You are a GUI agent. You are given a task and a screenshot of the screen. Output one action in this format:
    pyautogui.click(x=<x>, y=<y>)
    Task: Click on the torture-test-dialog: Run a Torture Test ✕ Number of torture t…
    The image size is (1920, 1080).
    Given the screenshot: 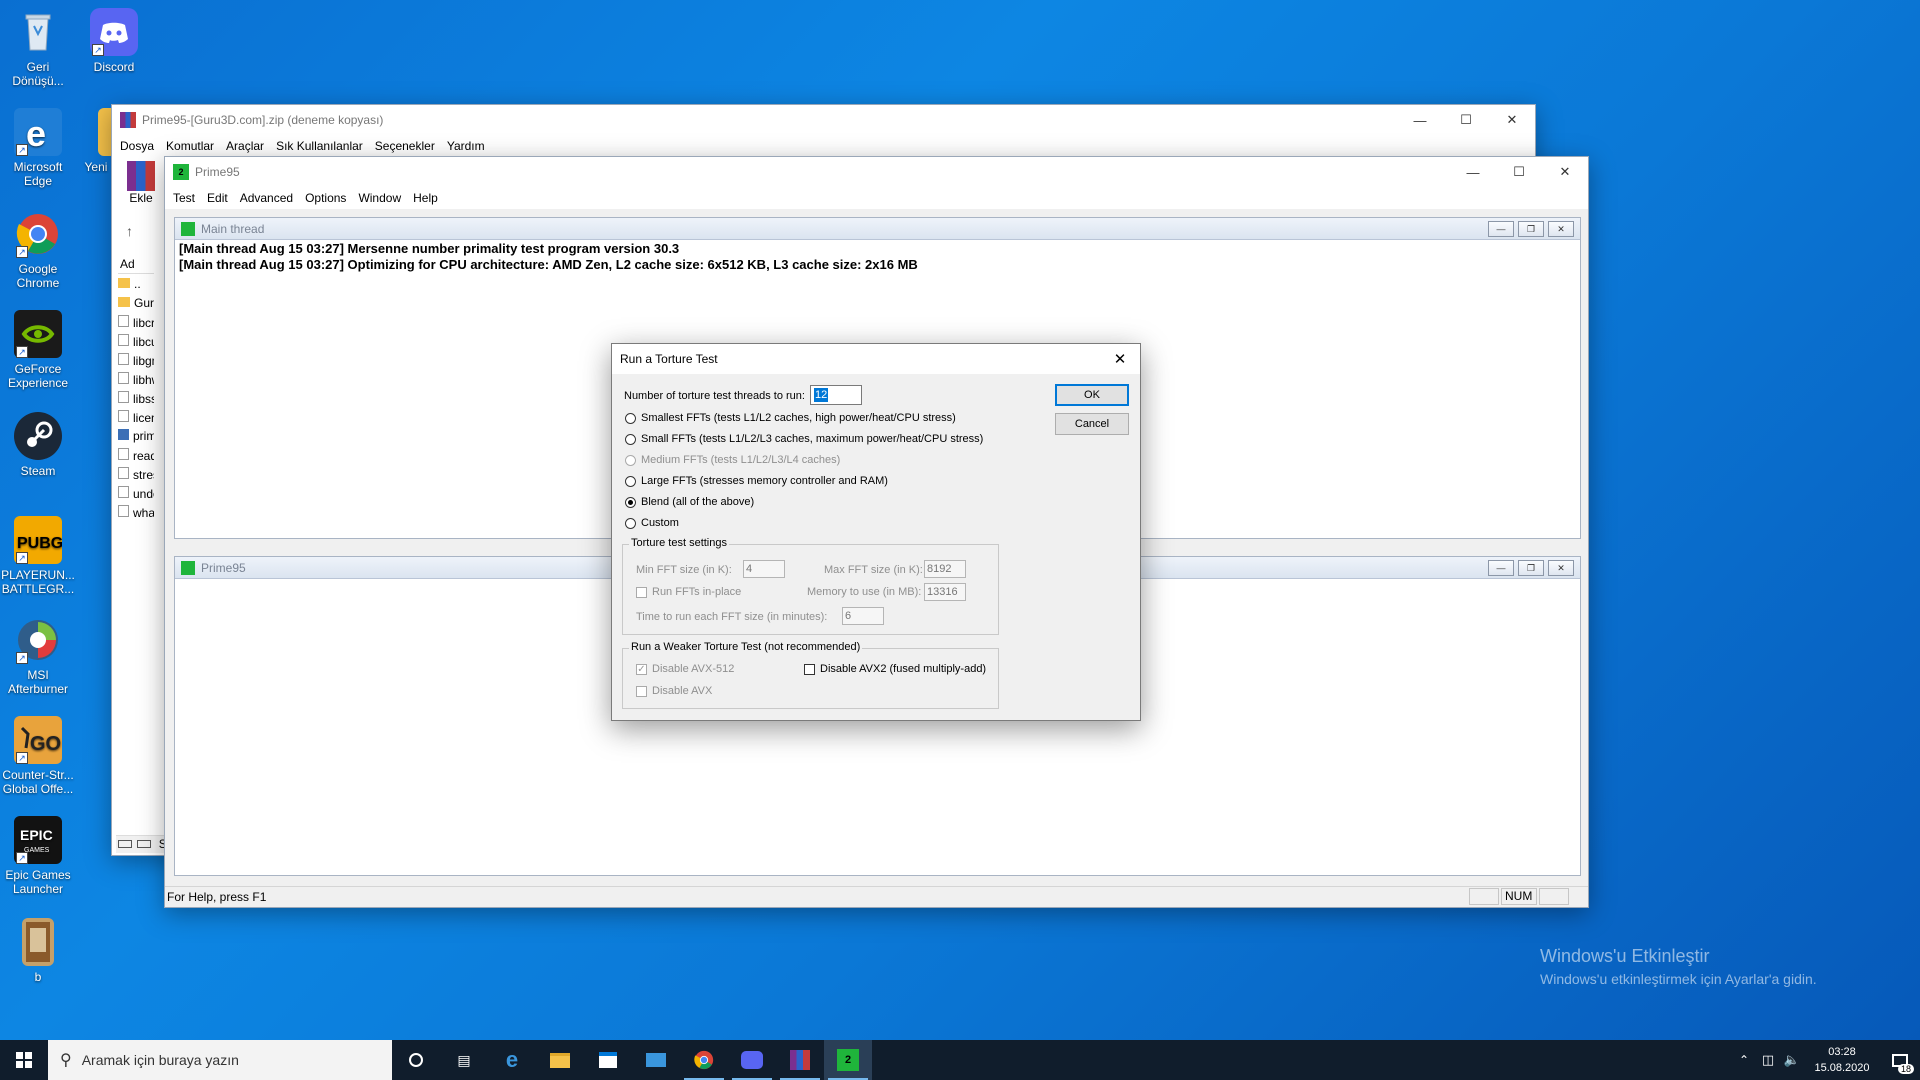 What is the action you would take?
    pyautogui.click(x=876, y=532)
    